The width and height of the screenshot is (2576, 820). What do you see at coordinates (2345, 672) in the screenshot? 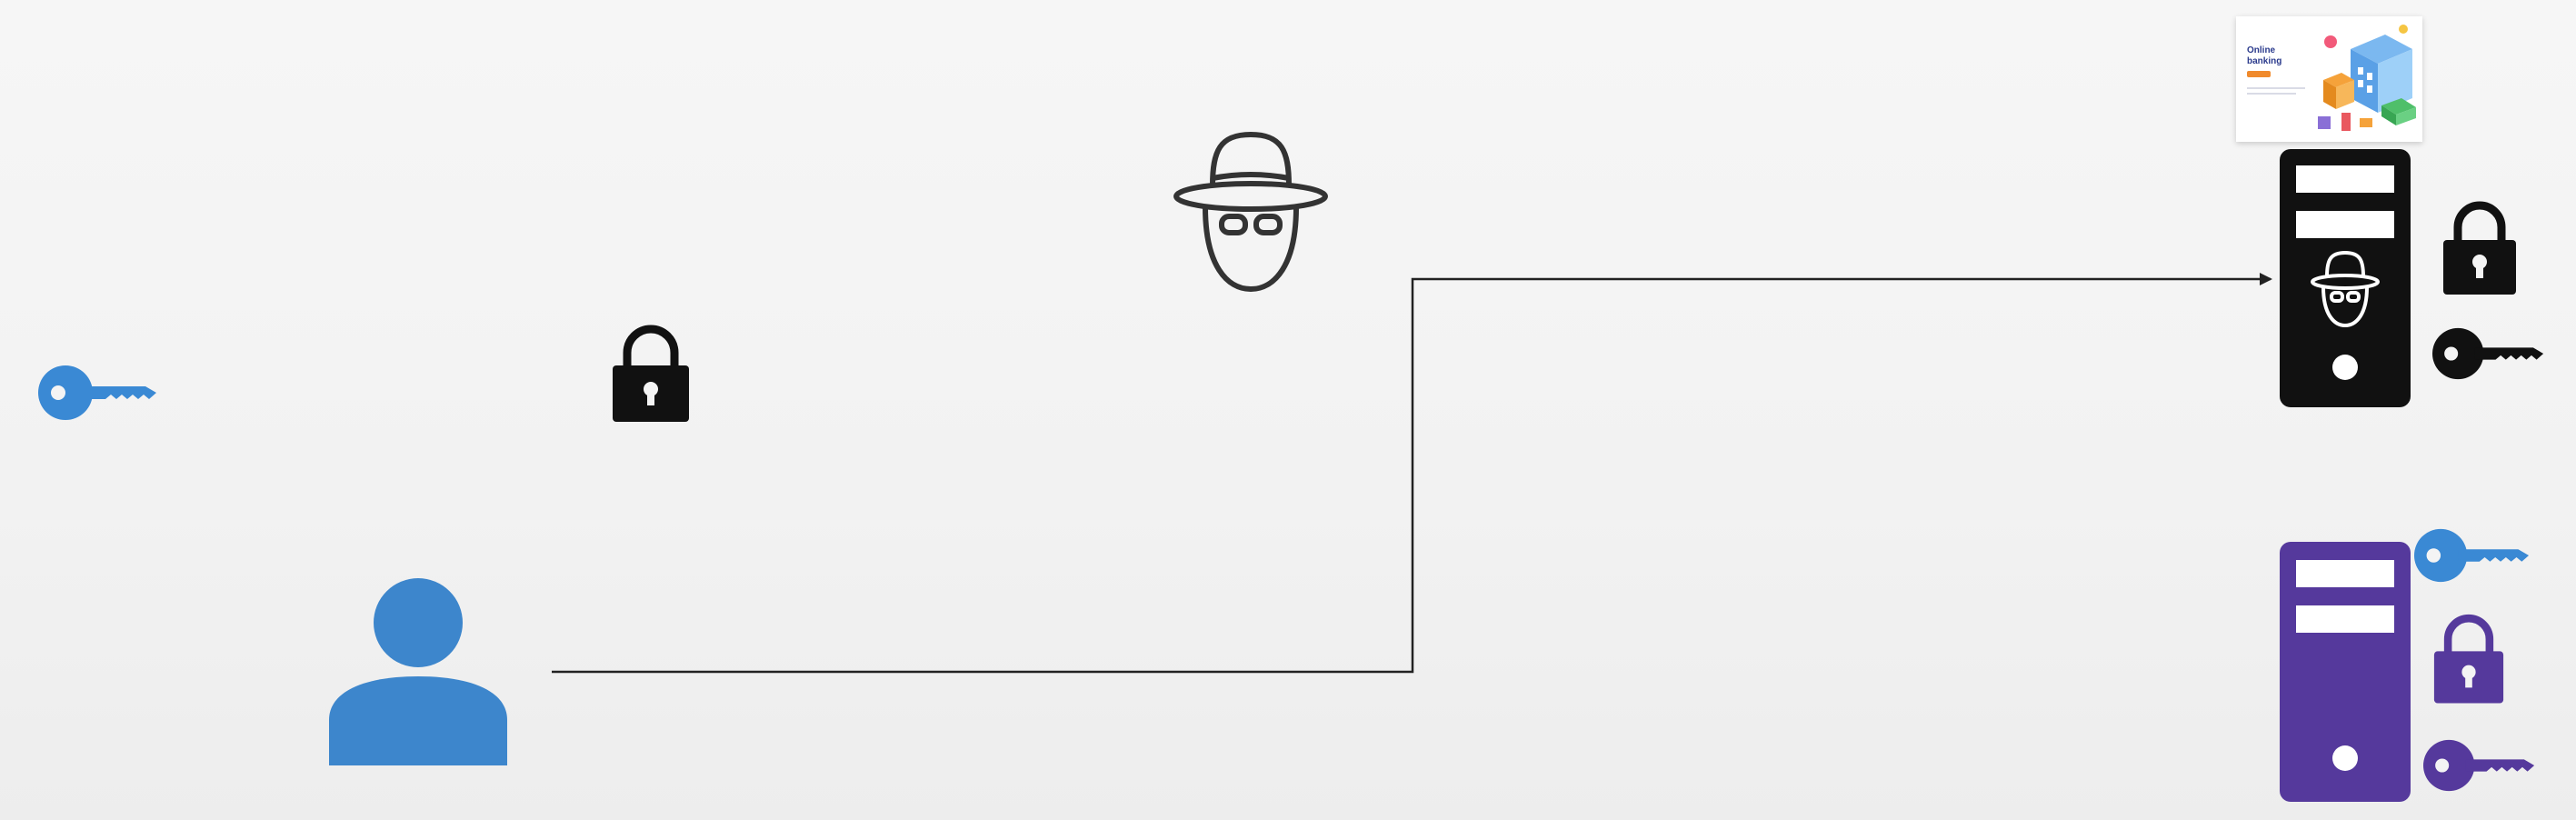
I see `bank-server-icon` at bounding box center [2345, 672].